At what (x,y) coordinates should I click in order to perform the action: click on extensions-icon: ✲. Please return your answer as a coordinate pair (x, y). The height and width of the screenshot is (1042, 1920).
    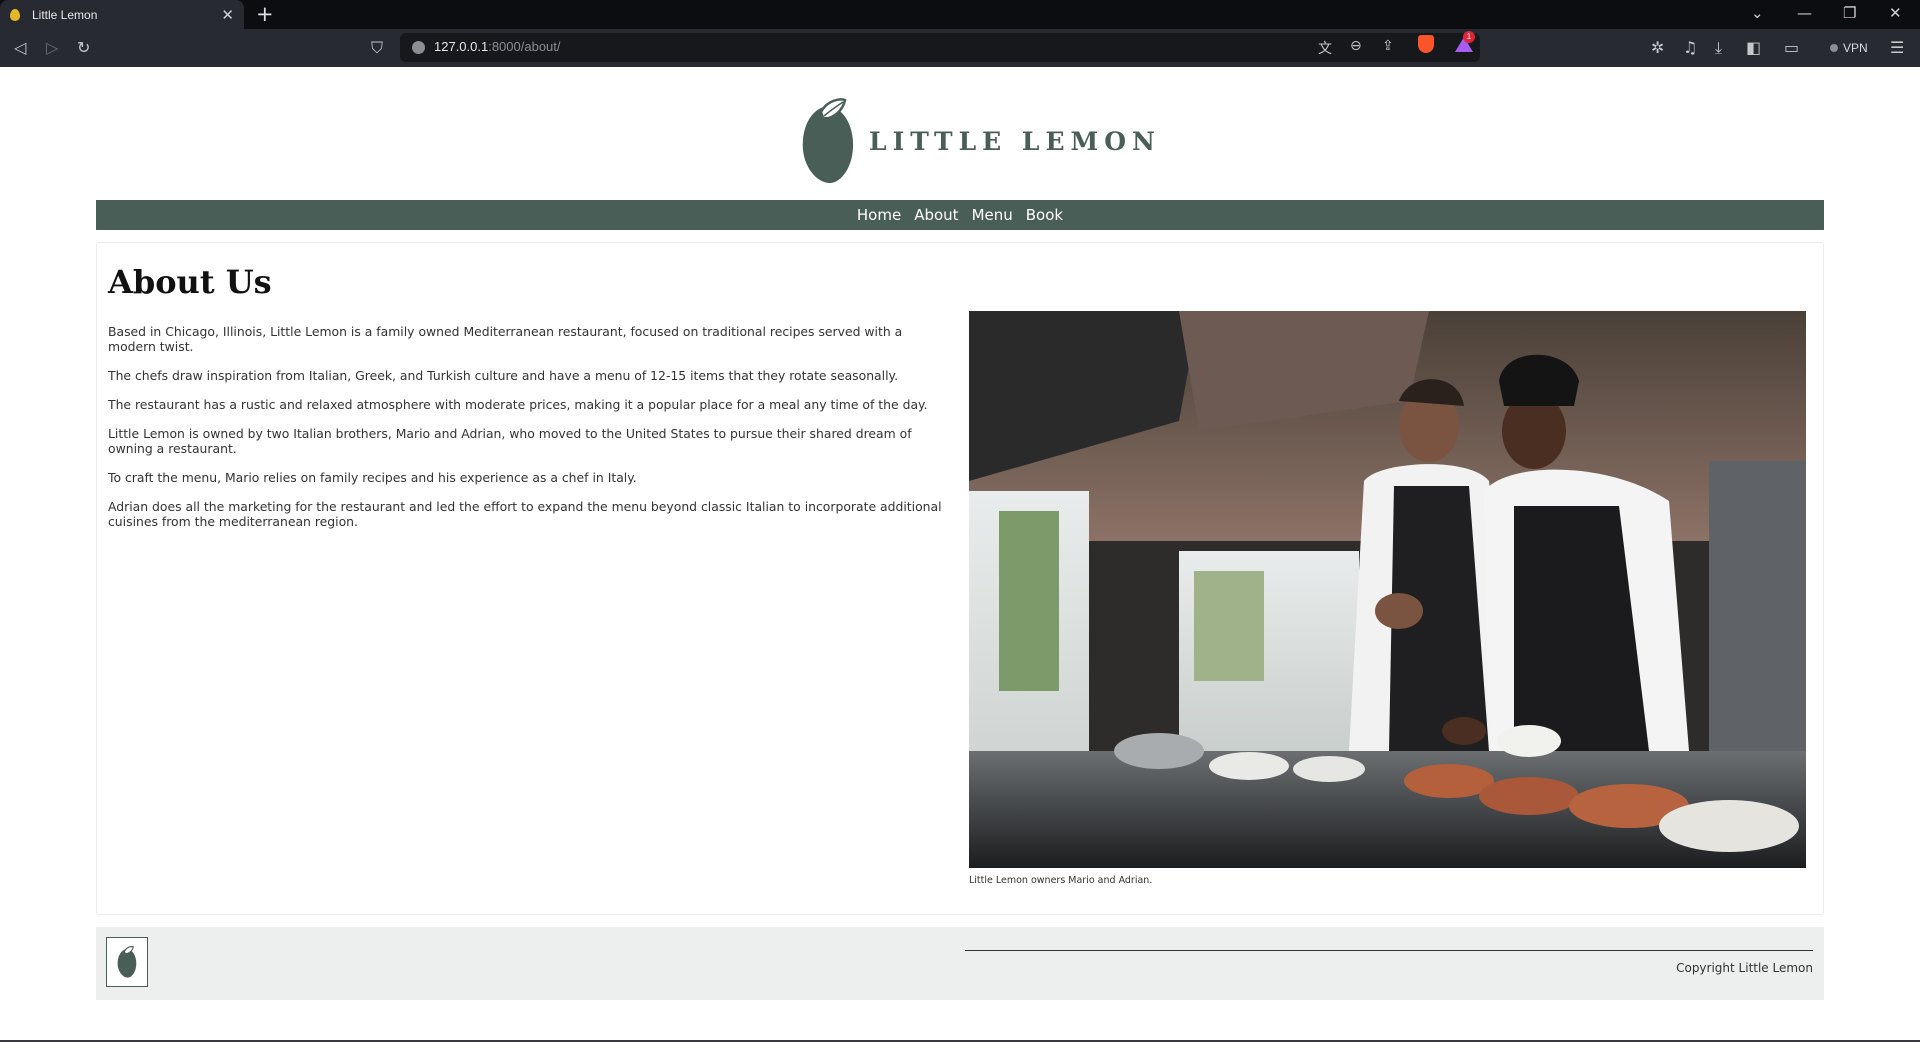
    Looking at the image, I should click on (1657, 48).